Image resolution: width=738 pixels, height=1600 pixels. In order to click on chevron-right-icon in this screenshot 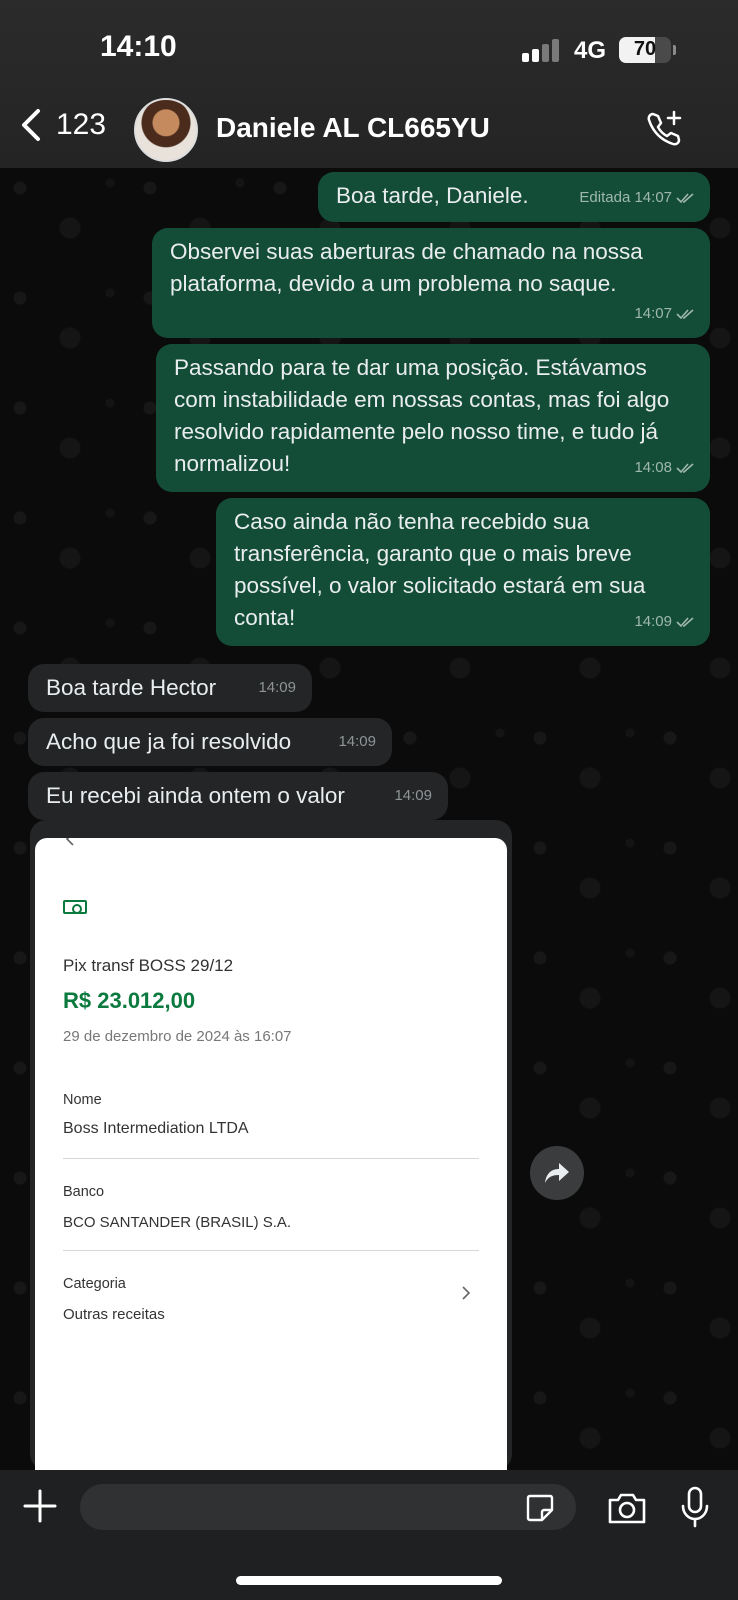, I will do `click(466, 1293)`.